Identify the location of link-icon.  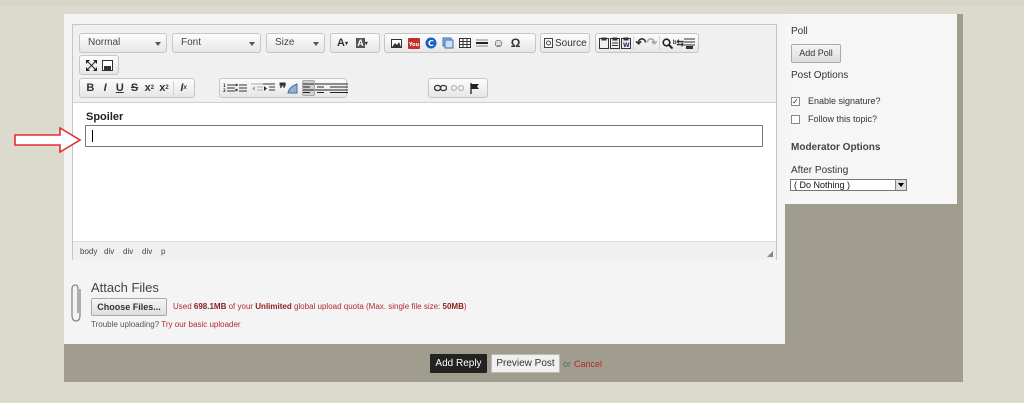
(440, 88).